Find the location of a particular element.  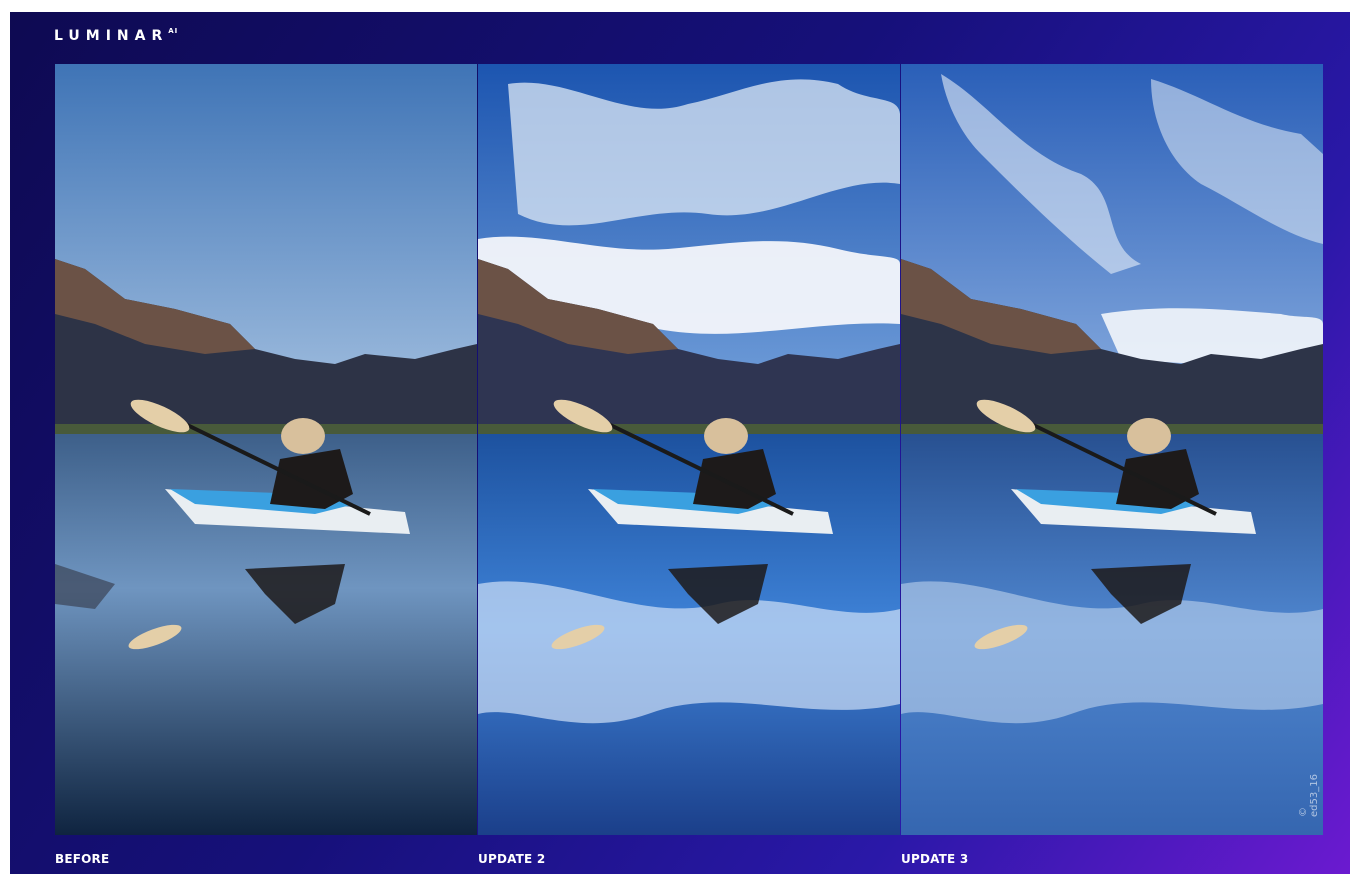

caption-before: BEFORE is located at coordinates (82, 859).